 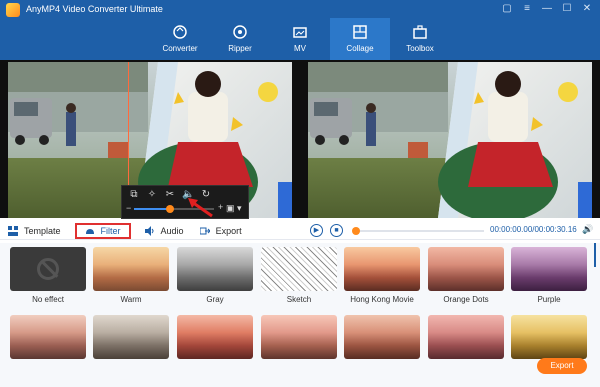 I want to click on nav-converter-label: Converter, so click(x=180, y=48).